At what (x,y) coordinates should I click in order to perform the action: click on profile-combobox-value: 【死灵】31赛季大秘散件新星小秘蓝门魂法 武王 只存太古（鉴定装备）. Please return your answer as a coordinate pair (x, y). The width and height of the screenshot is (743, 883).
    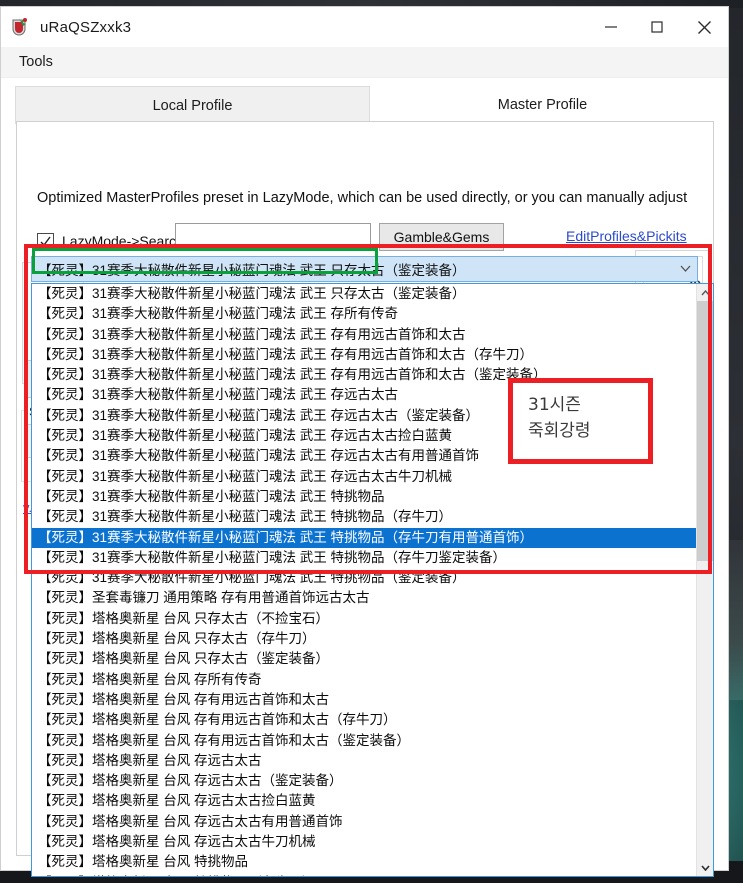
    Looking at the image, I should click on (252, 270).